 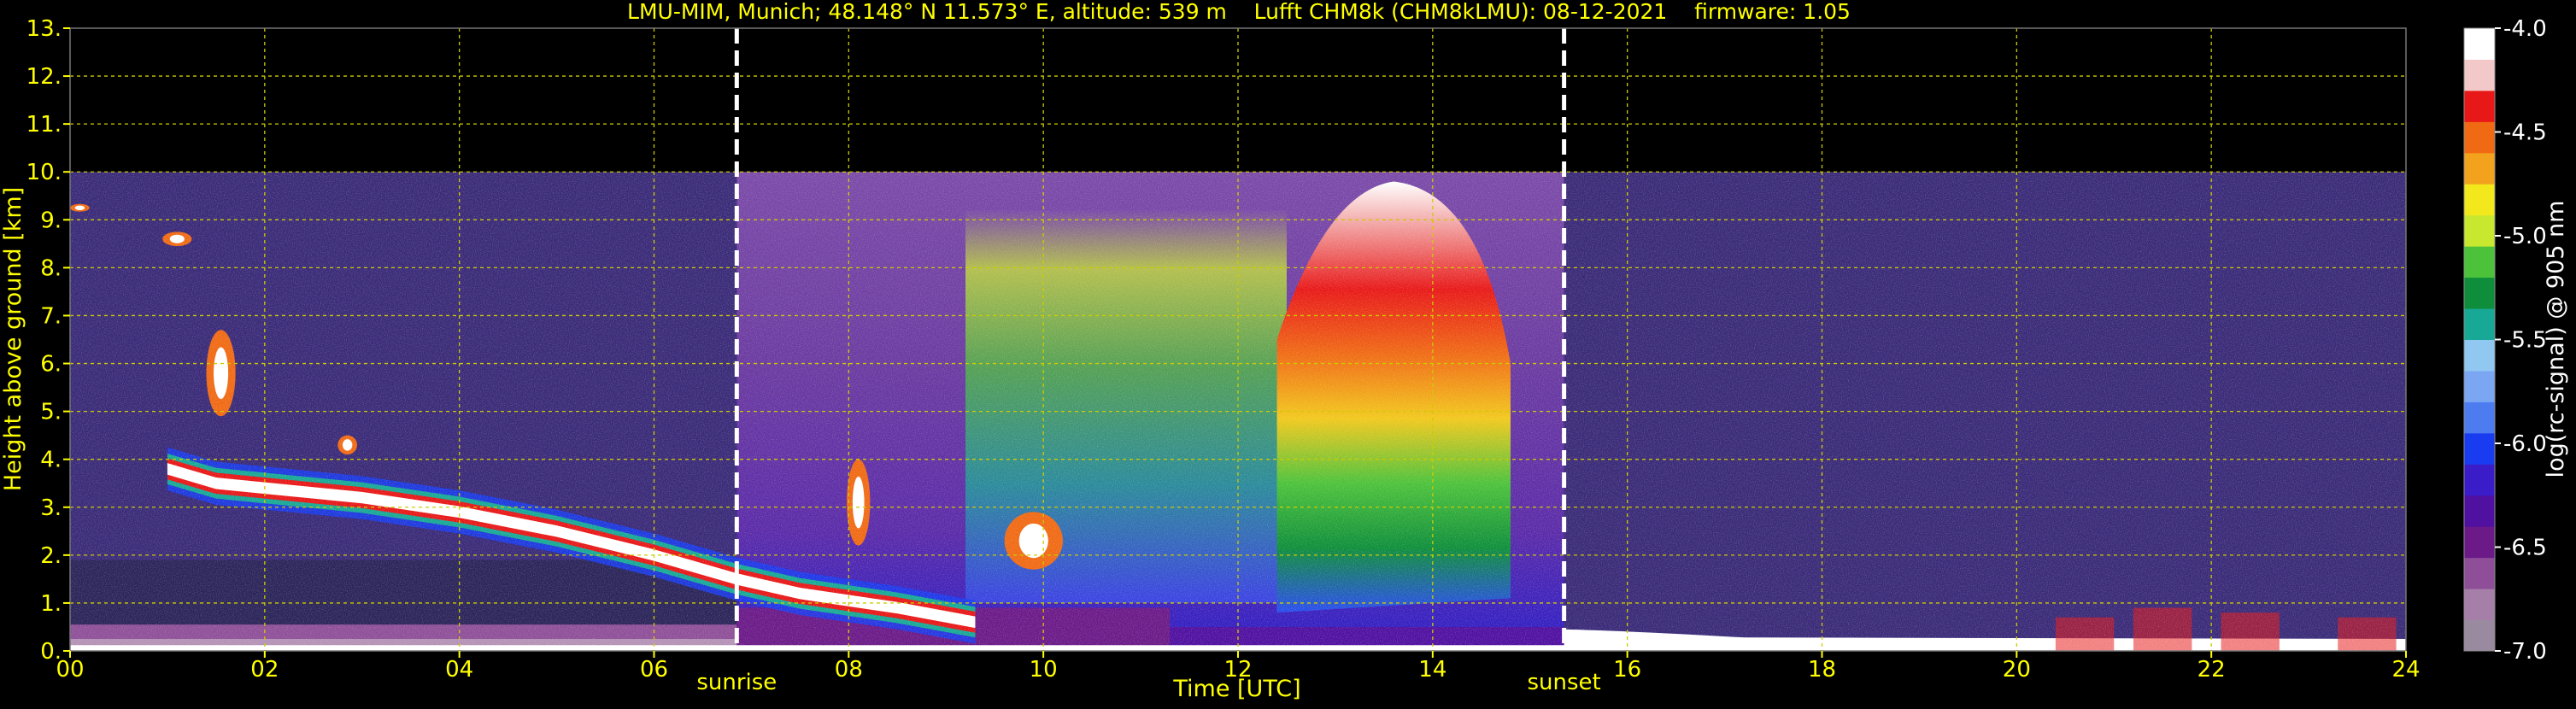 I want to click on x-tick-label: 24, so click(x=2405, y=670).